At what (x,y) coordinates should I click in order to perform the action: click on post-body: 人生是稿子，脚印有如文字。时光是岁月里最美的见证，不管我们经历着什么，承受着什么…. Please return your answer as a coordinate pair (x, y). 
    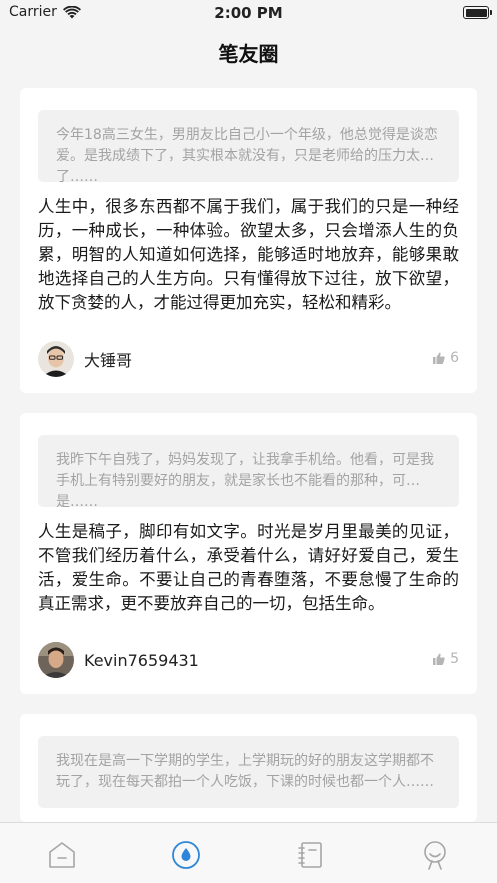
    Looking at the image, I should click on (248, 567).